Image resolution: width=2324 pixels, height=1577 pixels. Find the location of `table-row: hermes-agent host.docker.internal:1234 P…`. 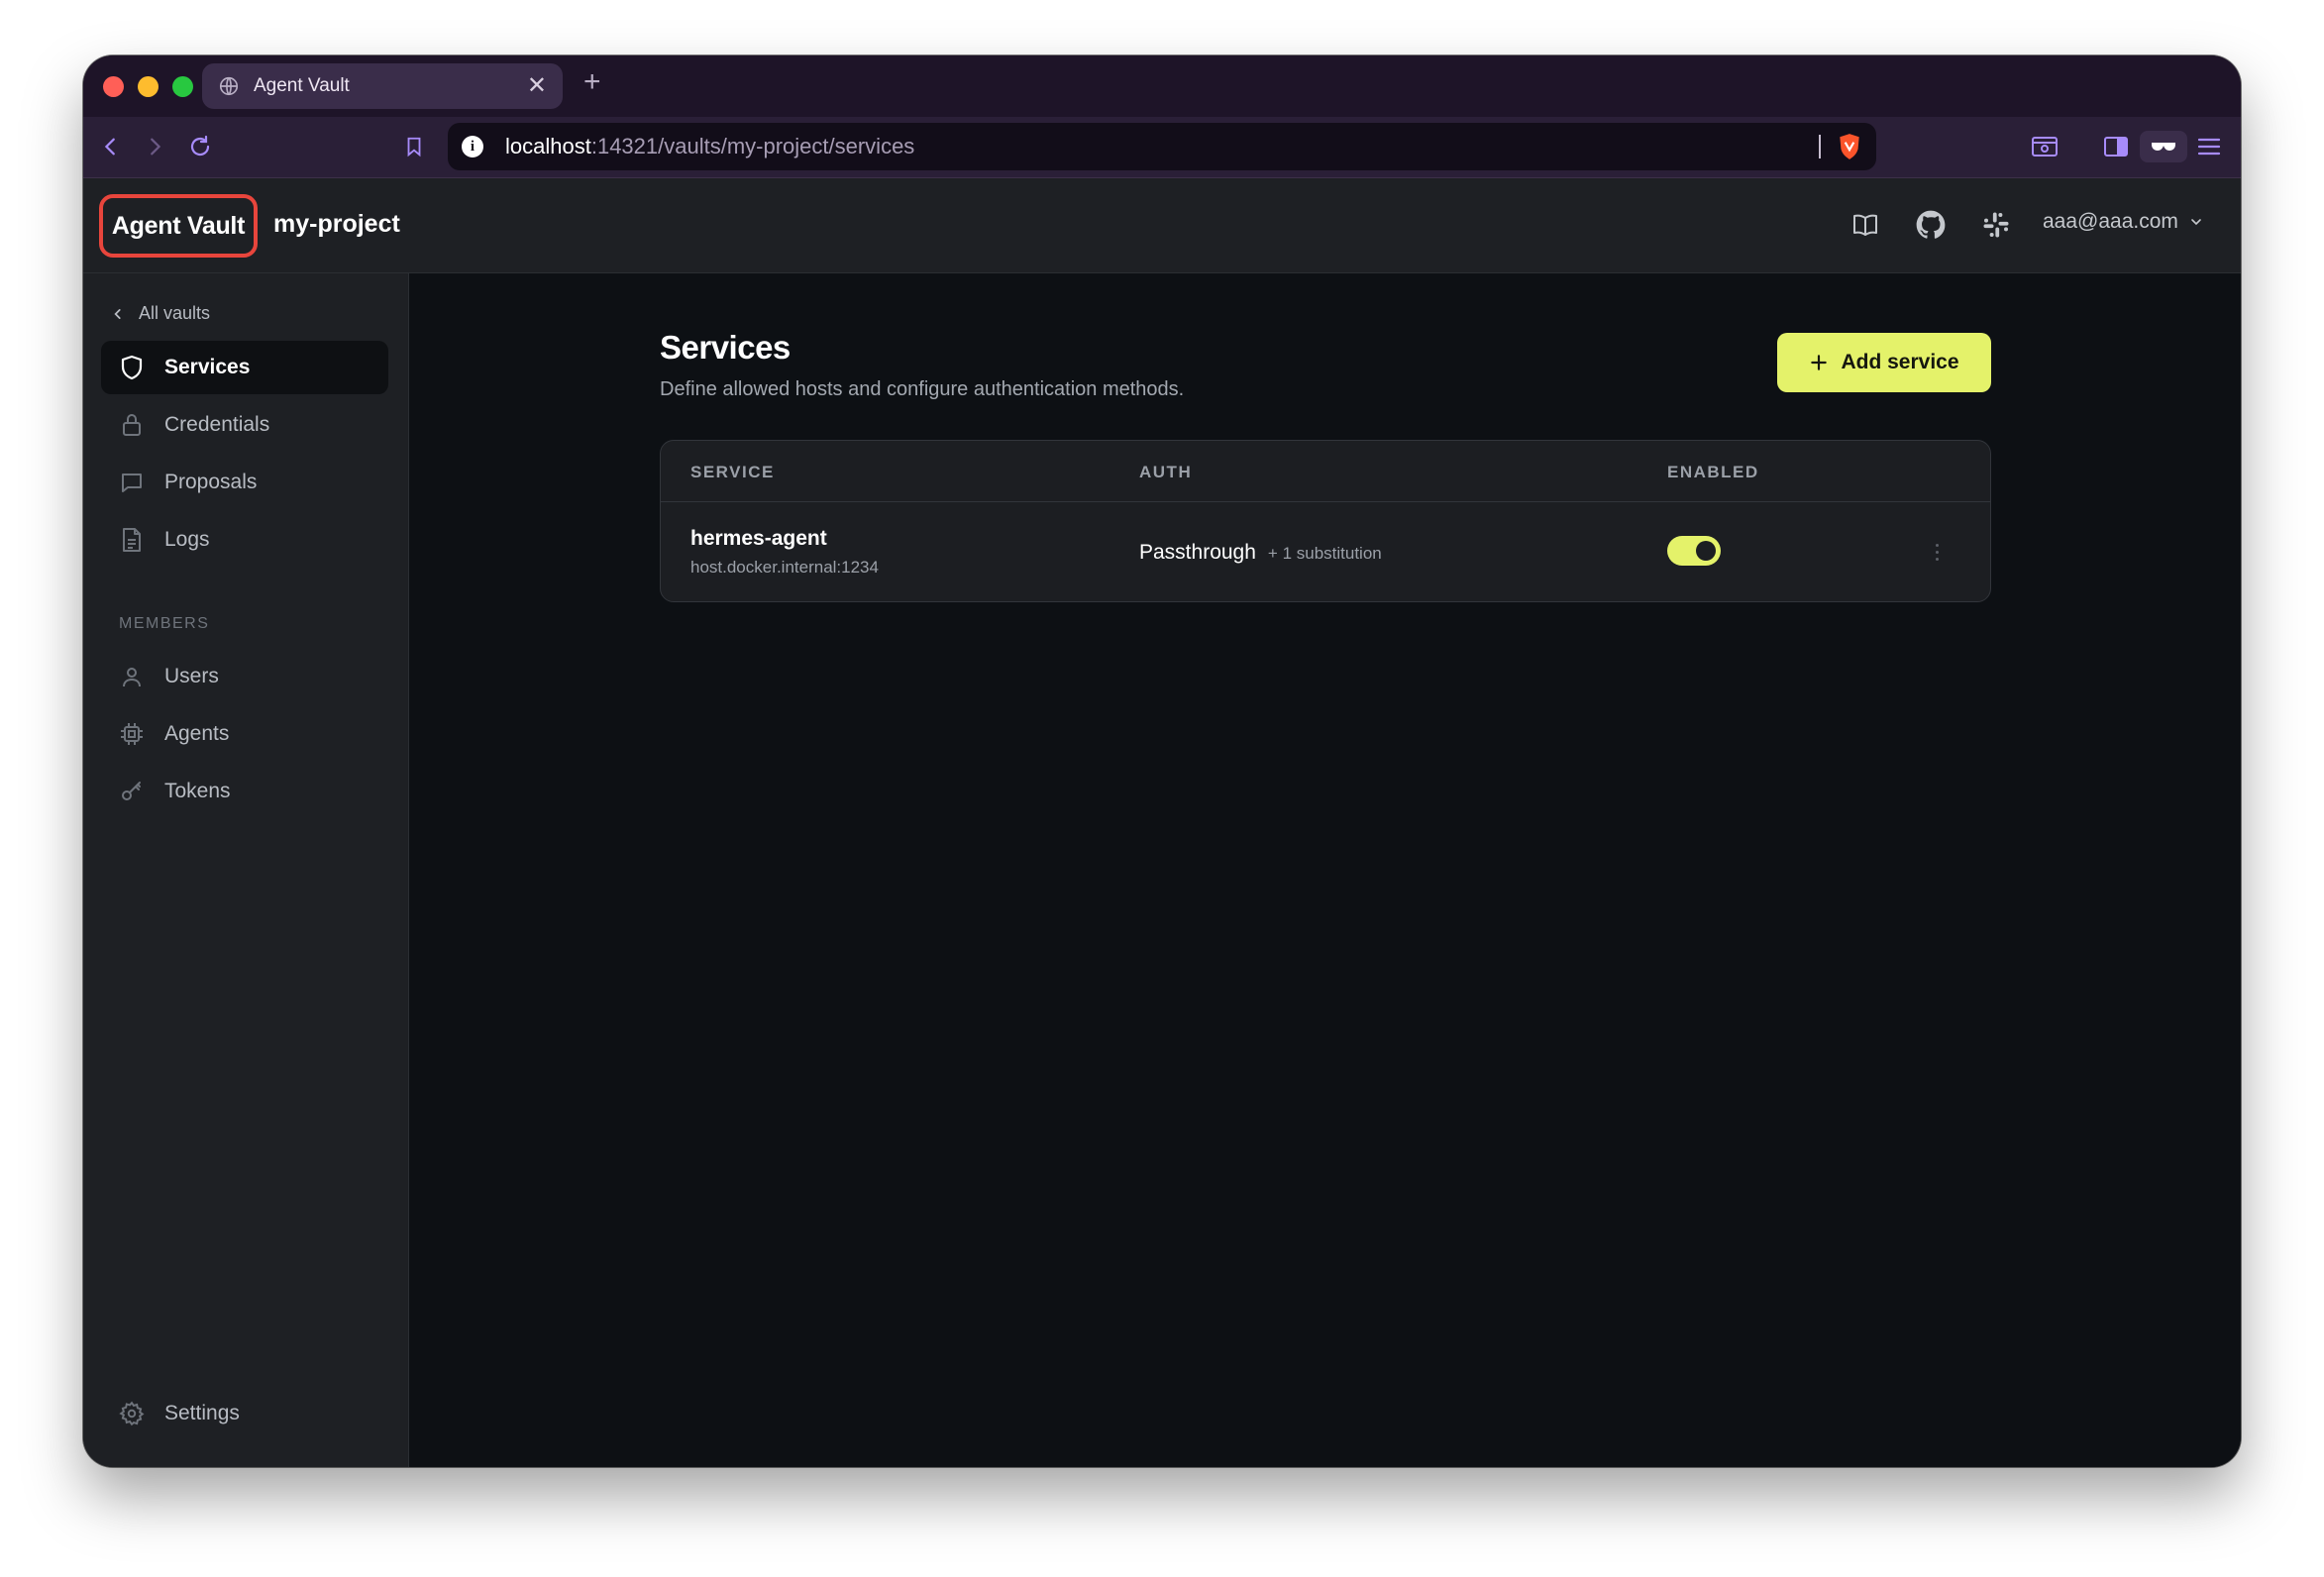

table-row: hermes-agent host.docker.internal:1234 P… is located at coordinates (1325, 552).